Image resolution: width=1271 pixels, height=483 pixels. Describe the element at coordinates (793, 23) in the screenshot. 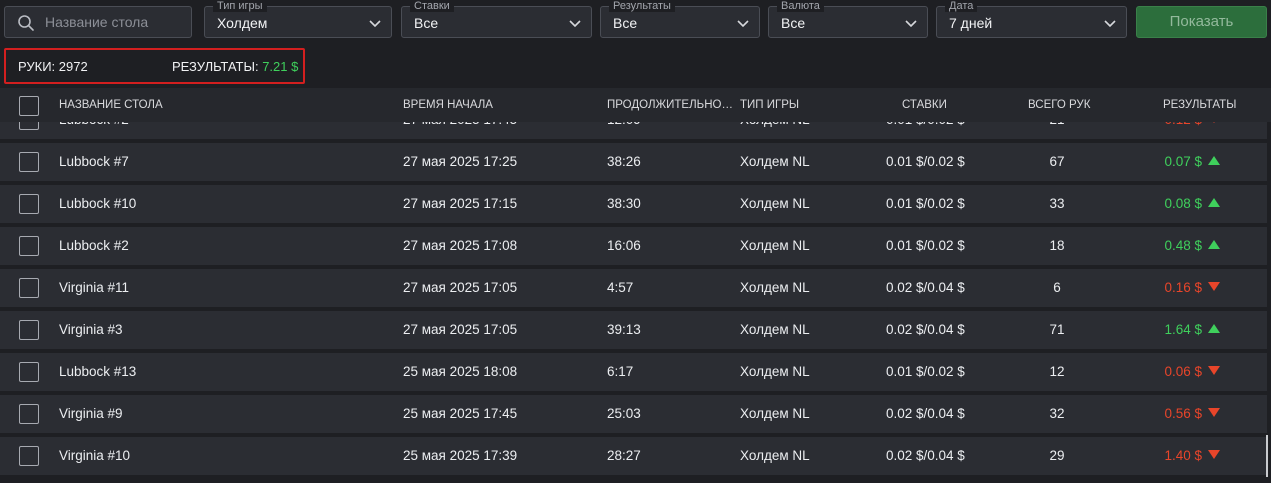

I see `currency-value: Все` at that location.